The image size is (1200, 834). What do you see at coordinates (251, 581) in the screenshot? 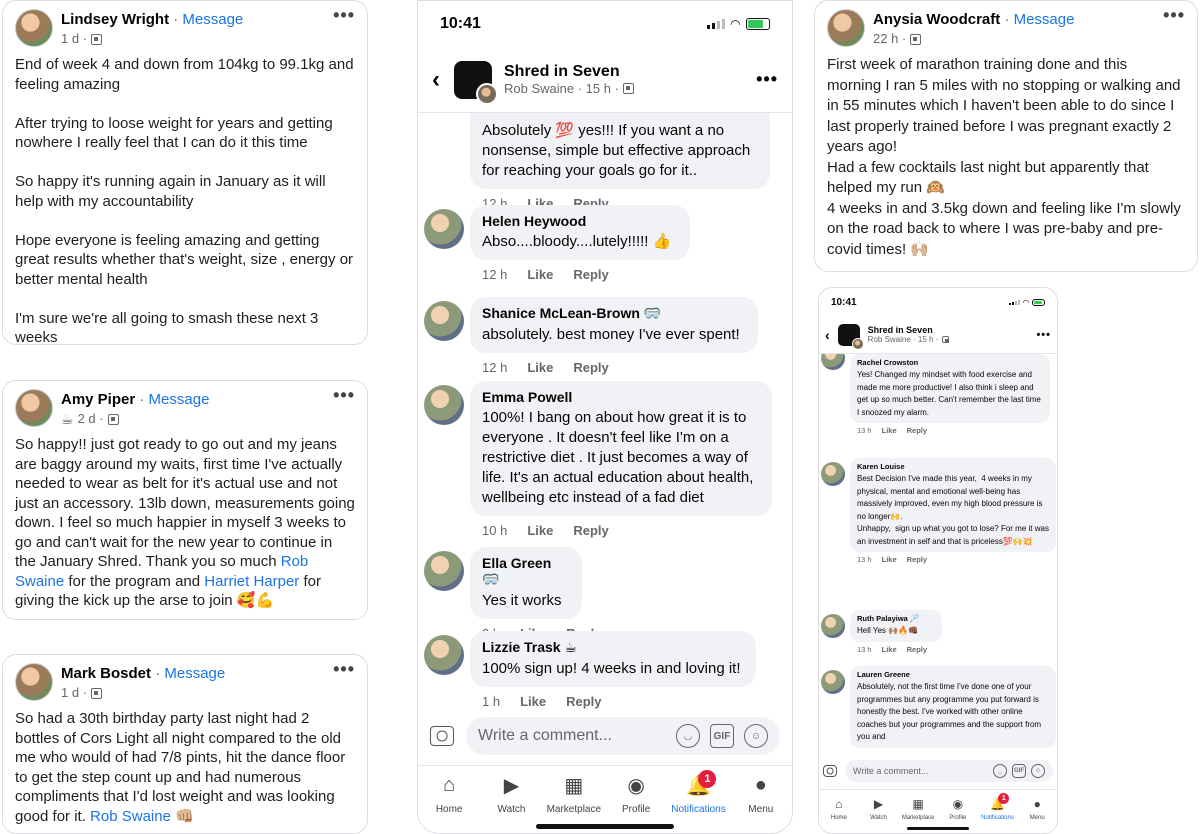
I see `mention-link: Harriet Harper` at bounding box center [251, 581].